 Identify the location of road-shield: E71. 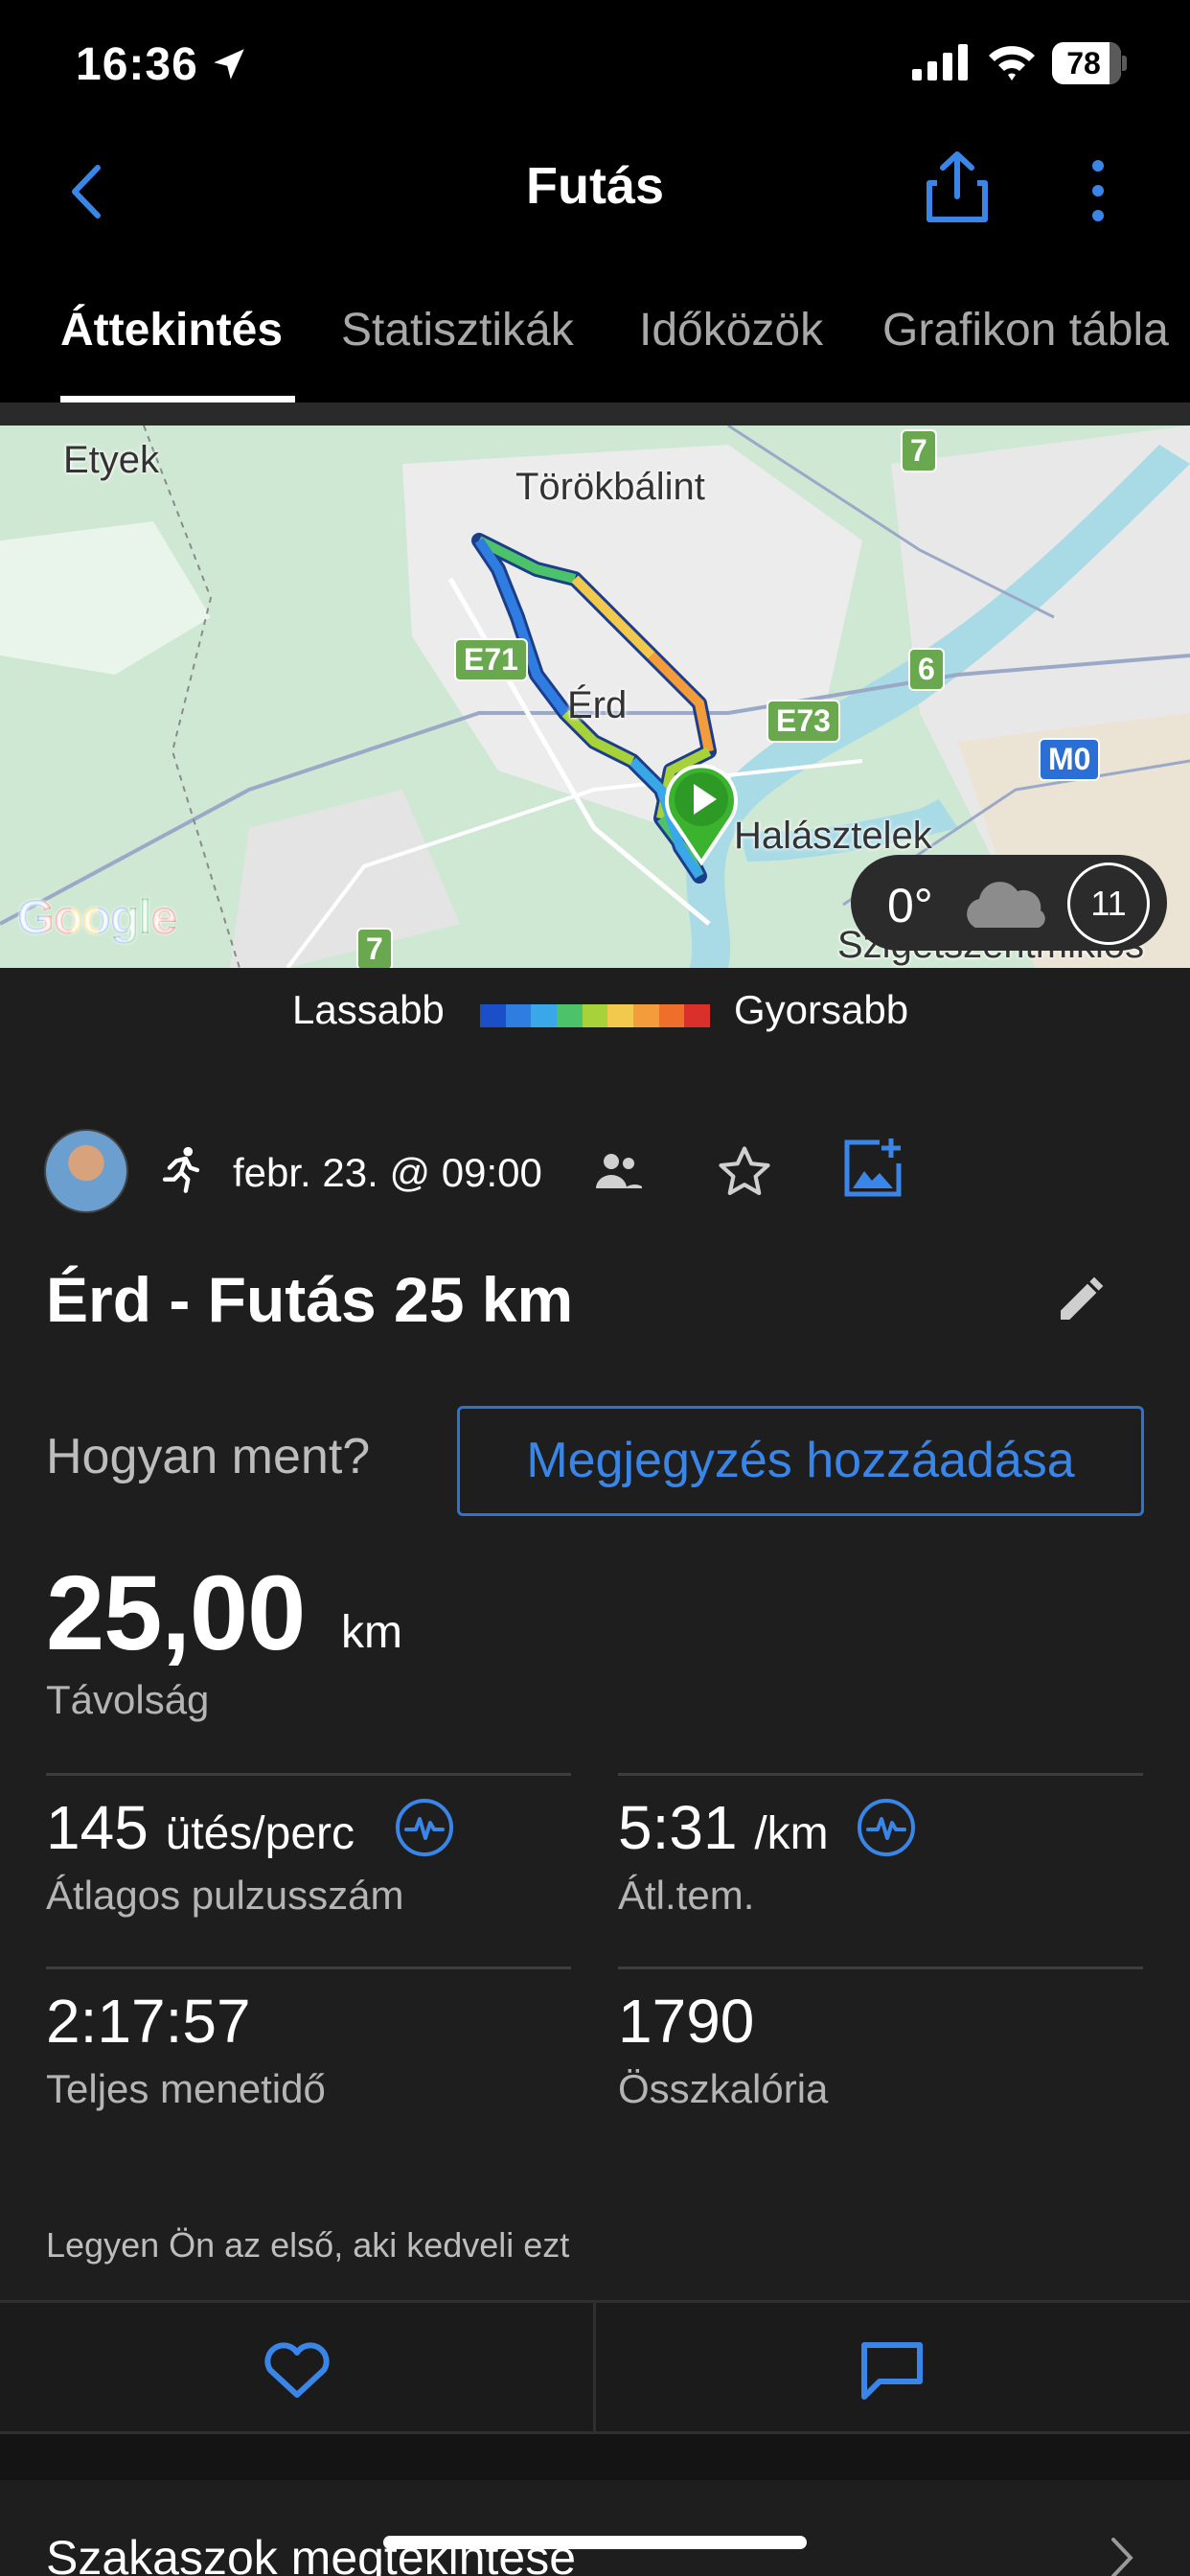
(491, 659).